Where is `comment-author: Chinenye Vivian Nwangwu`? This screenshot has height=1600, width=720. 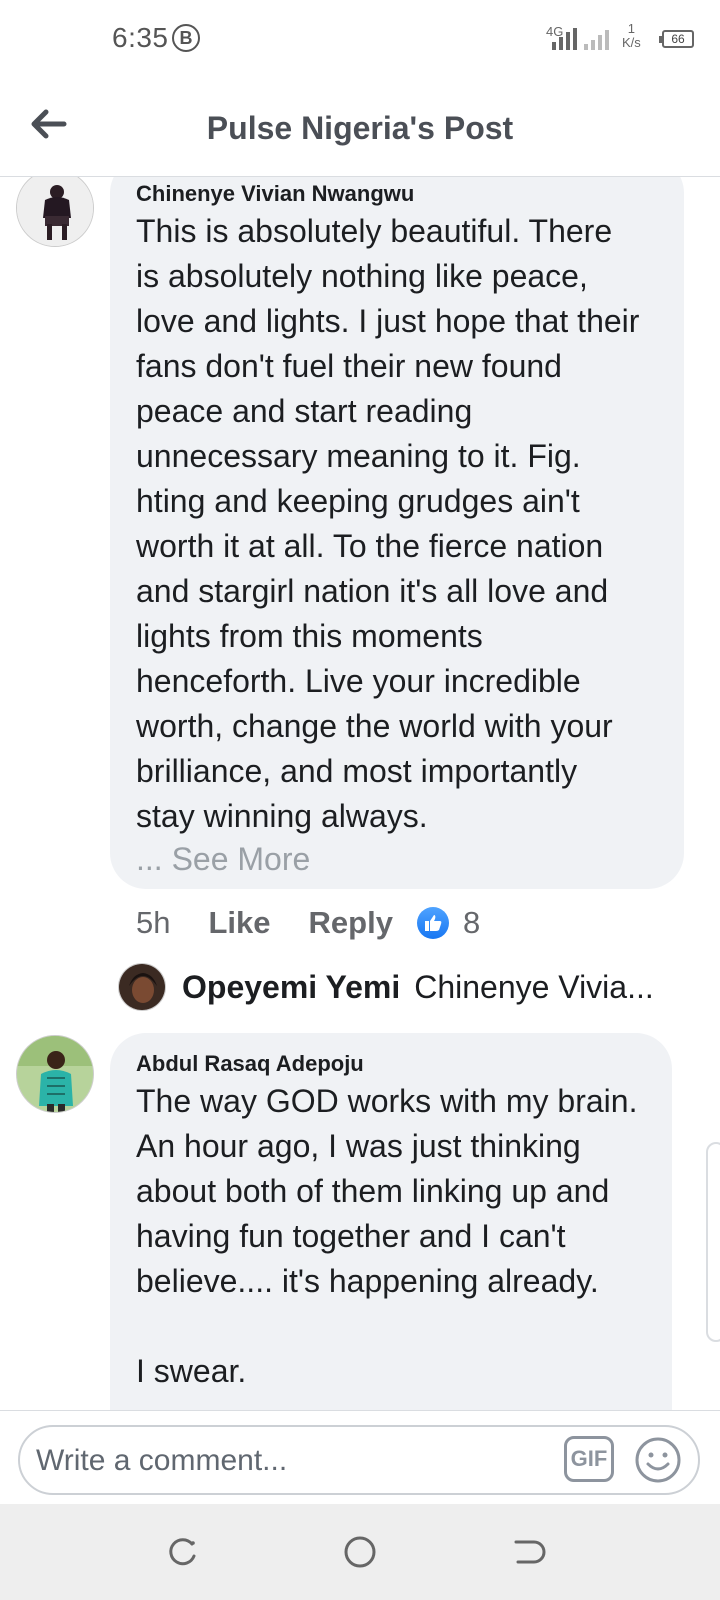 comment-author: Chinenye Vivian Nwangwu is located at coordinates (406, 194).